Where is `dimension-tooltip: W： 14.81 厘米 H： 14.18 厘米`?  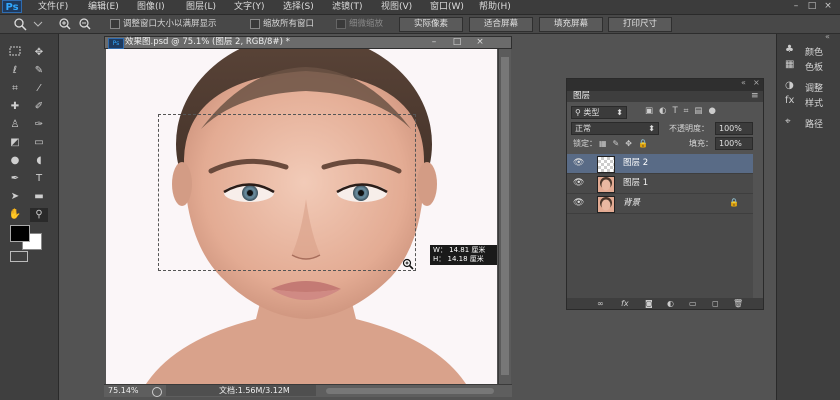 dimension-tooltip: W： 14.81 厘米 H： 14.18 厘米 is located at coordinates (463, 255).